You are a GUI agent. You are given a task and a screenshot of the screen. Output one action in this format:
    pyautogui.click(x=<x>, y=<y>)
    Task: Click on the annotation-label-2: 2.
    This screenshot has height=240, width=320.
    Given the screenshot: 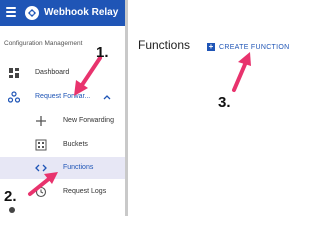 What is the action you would take?
    pyautogui.click(x=10, y=196)
    